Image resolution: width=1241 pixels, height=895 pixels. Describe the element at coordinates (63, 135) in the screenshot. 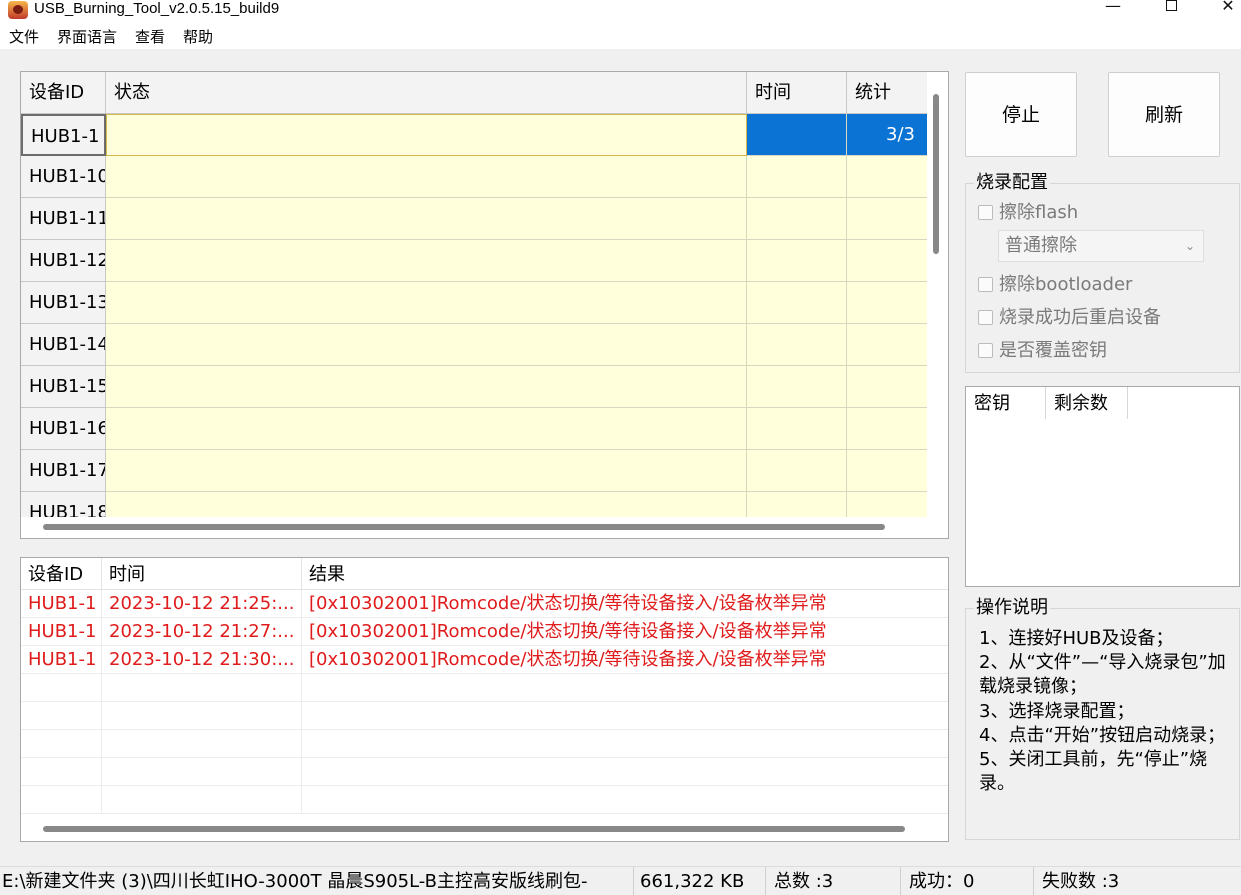

I see `device-id-cell: HUB1-1` at that location.